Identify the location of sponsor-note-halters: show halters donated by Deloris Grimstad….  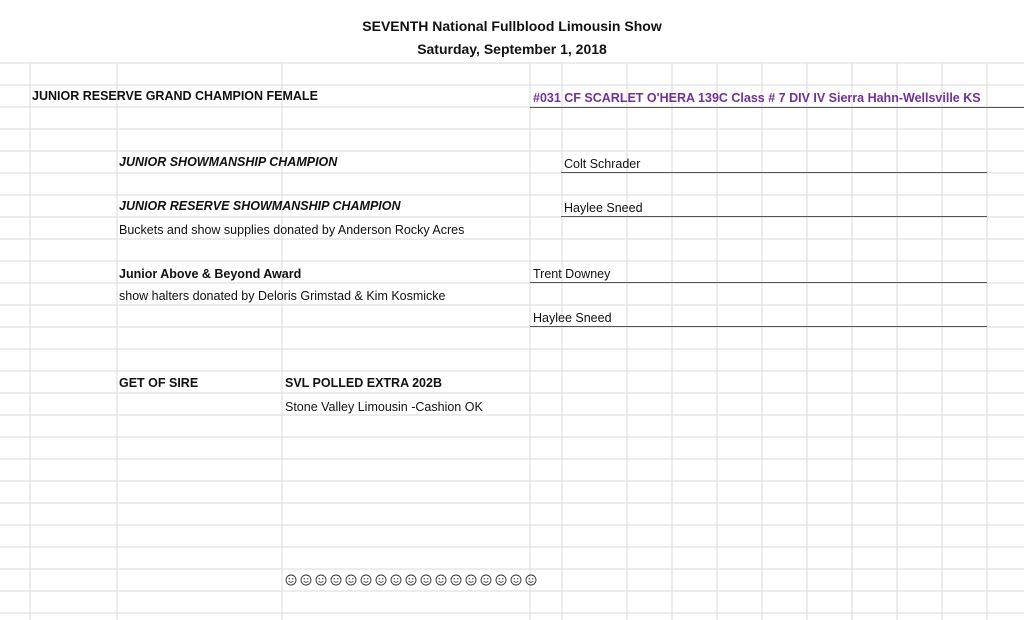
(282, 296).